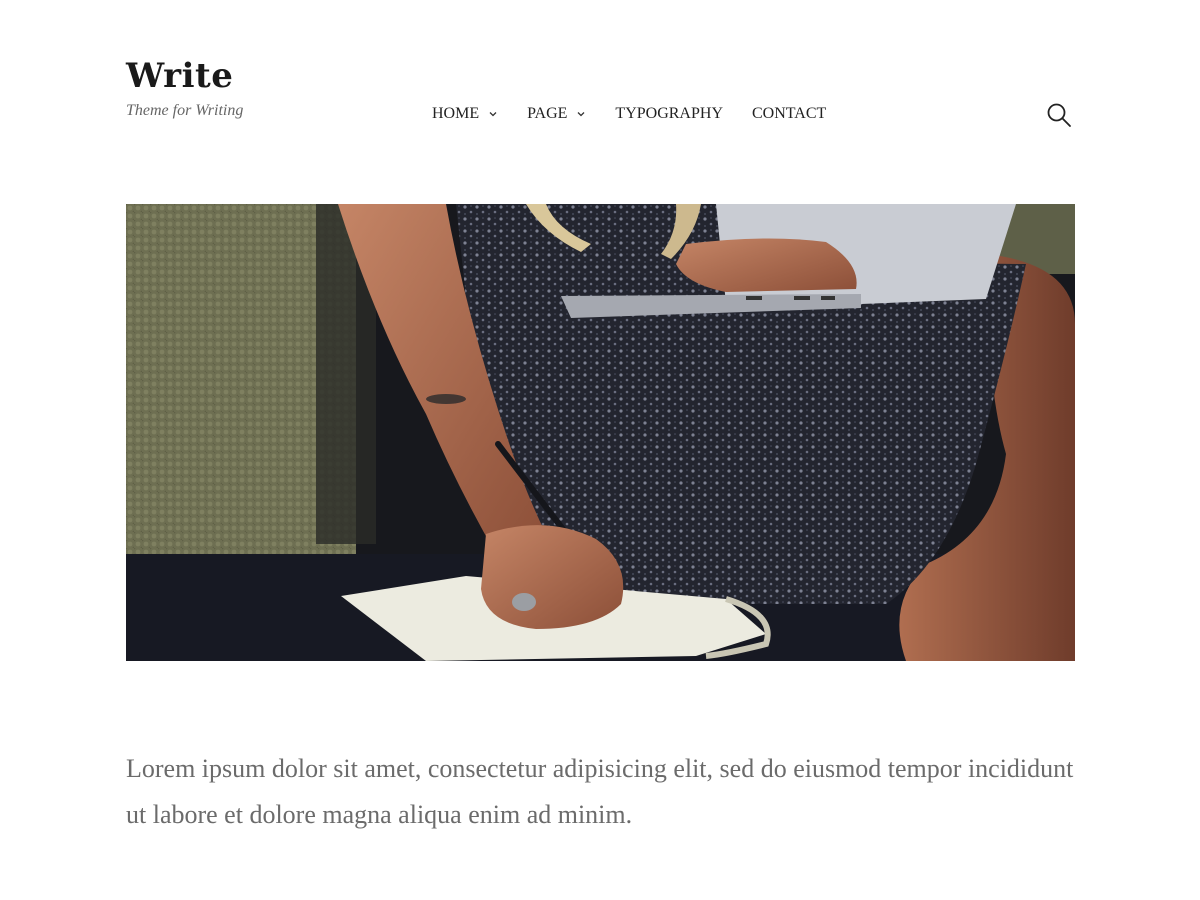  I want to click on nav-item-label: HOME, so click(456, 113).